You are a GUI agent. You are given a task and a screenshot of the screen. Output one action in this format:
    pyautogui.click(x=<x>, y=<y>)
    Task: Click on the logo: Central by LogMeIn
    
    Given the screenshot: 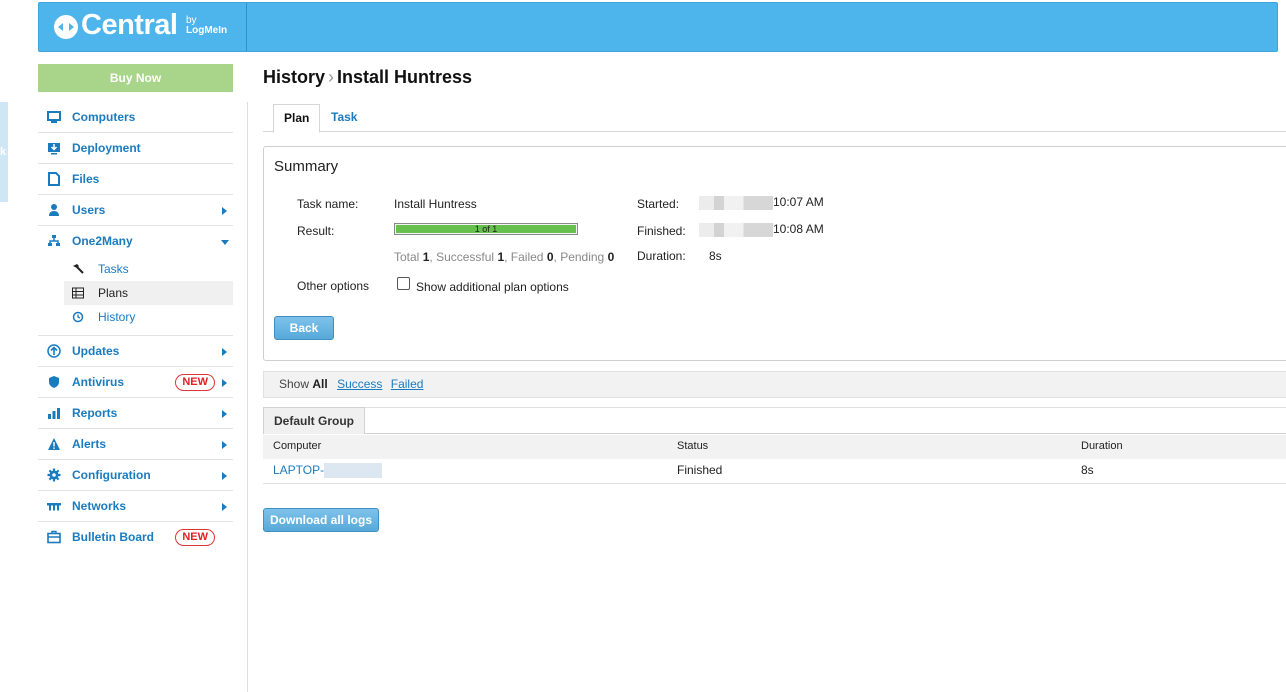 What is the action you would take?
    pyautogui.click(x=143, y=27)
    